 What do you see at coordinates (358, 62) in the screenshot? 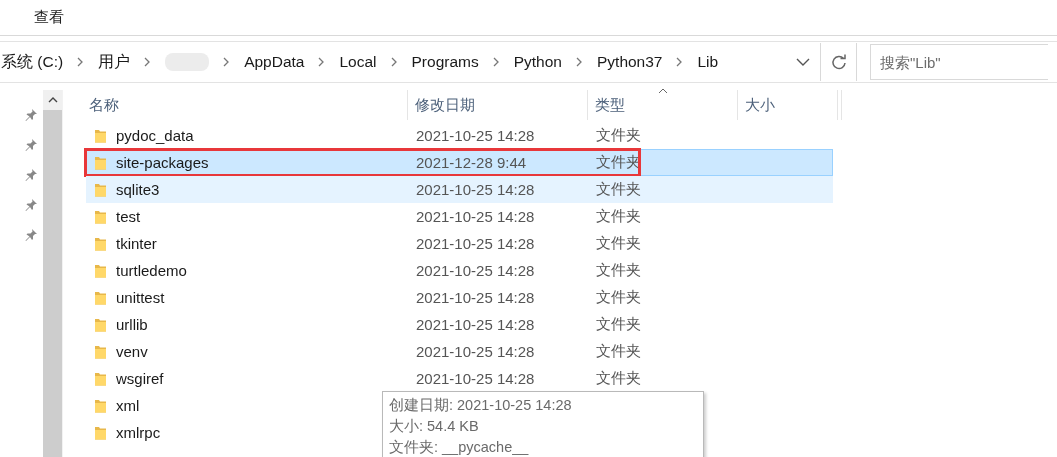
I see `breadcrumb-item: Local` at bounding box center [358, 62].